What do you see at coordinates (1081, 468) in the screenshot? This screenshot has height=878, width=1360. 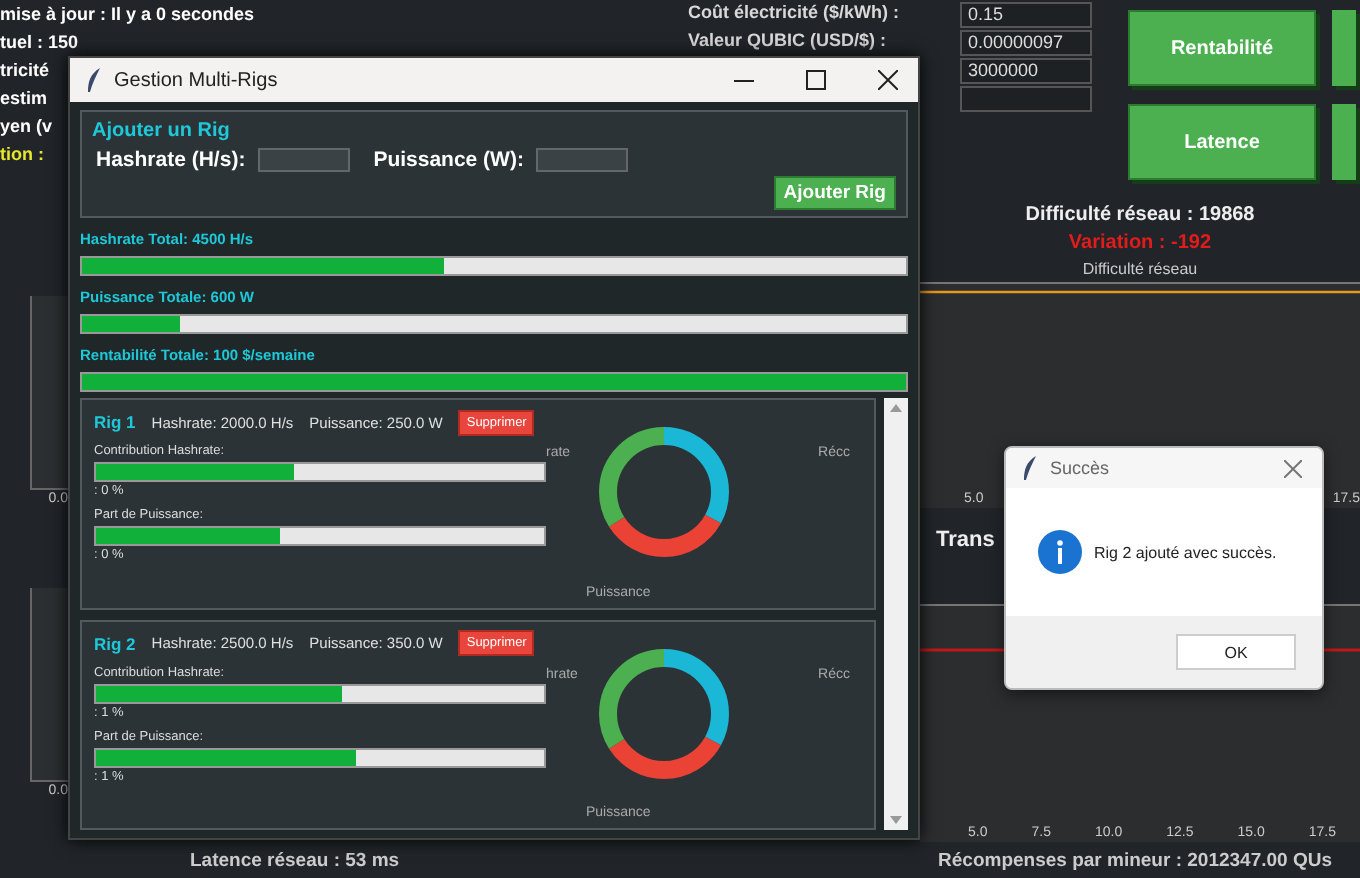 I see `dialog-title: Succès` at bounding box center [1081, 468].